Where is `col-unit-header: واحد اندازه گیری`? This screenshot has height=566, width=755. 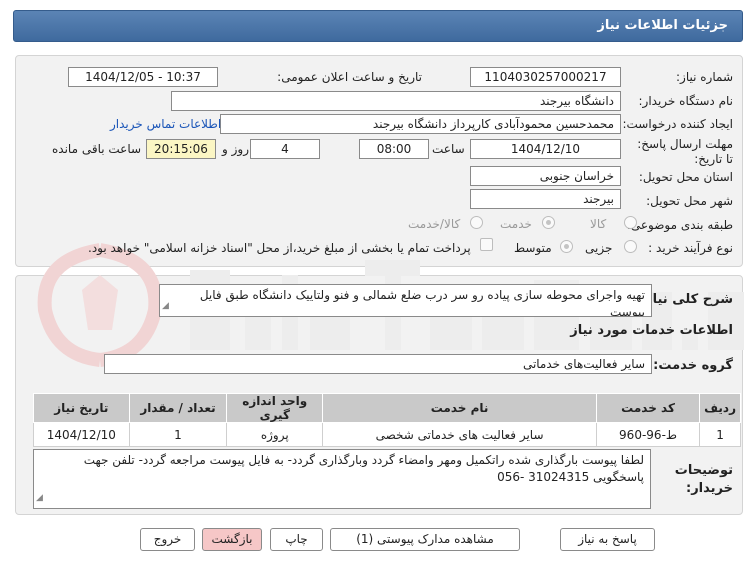 col-unit-header: واحد اندازه گیری is located at coordinates (275, 408).